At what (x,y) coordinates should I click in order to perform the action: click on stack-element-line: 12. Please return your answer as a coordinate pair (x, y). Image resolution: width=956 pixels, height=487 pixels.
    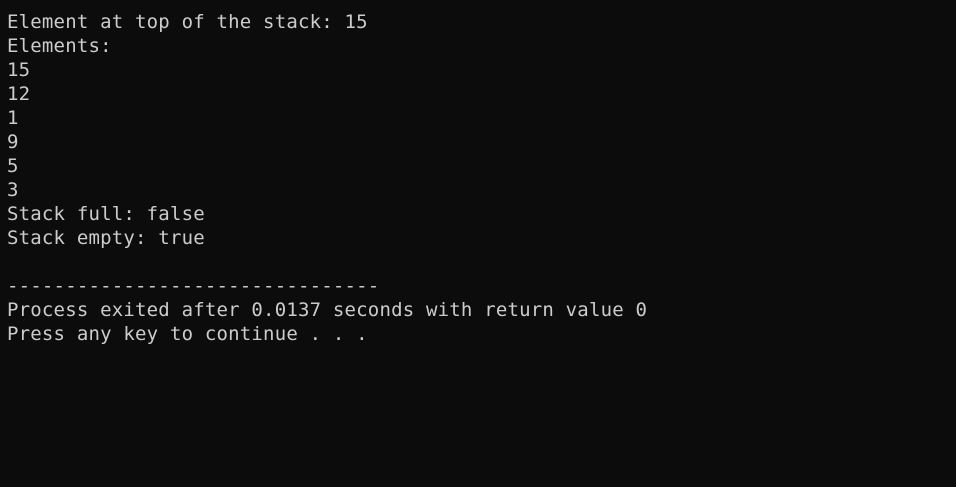
    Looking at the image, I should click on (19, 94).